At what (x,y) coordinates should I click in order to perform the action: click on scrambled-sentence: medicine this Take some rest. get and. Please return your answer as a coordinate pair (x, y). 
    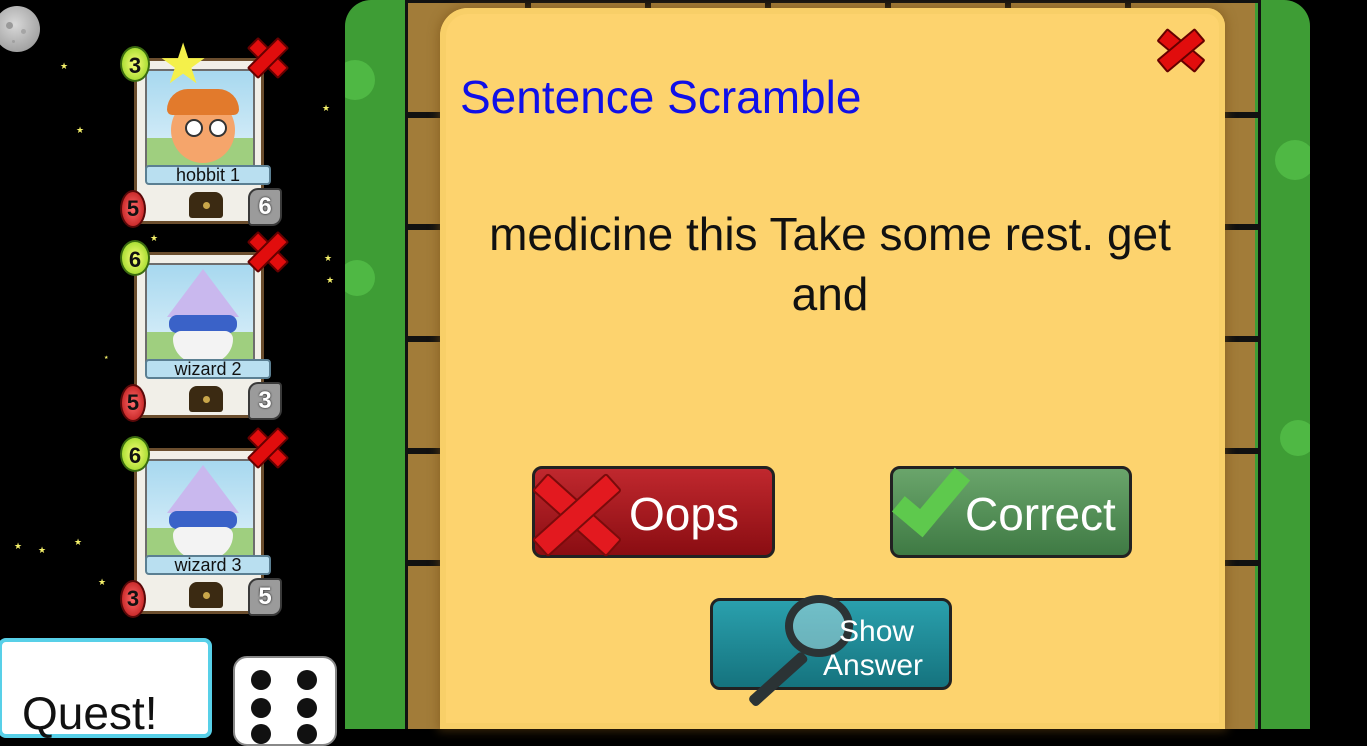
    Looking at the image, I should click on (830, 264).